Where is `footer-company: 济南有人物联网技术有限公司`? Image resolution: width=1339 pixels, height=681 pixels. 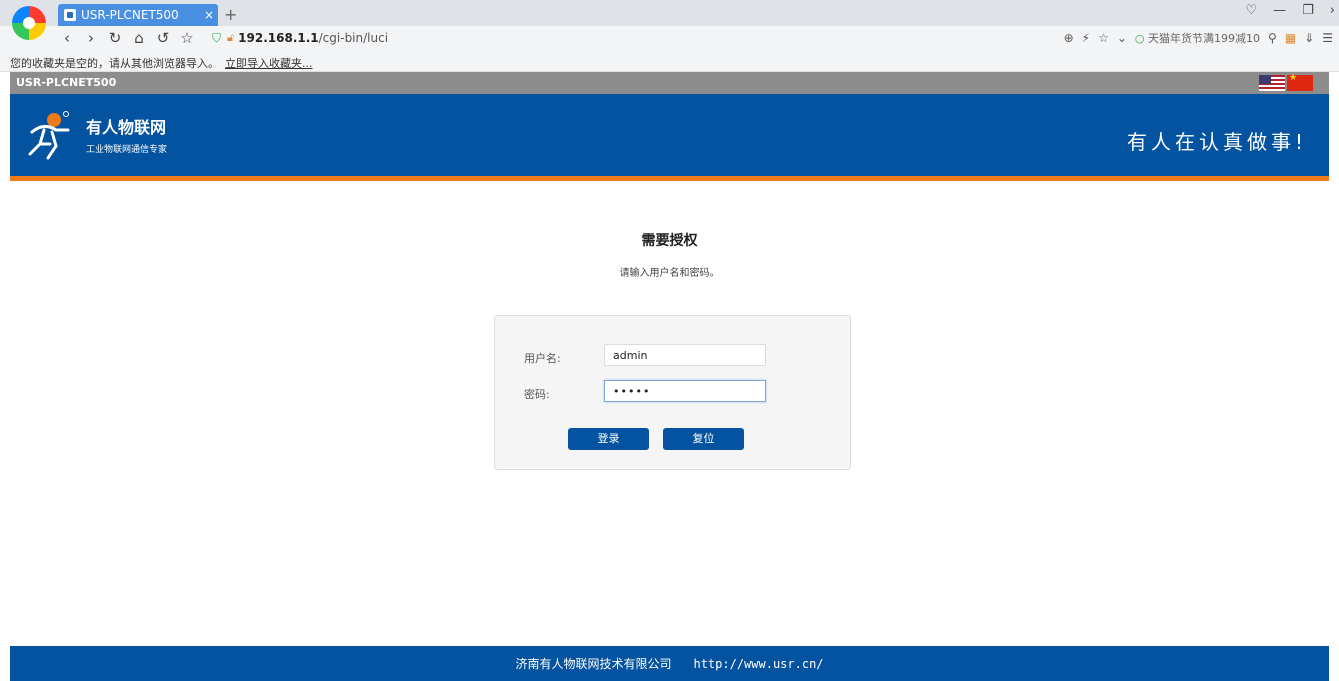
footer-company: 济南有人物联网技术有限公司 is located at coordinates (593, 664).